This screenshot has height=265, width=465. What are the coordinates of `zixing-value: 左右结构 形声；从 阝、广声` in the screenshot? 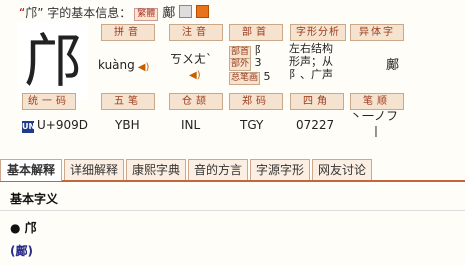 It's located at (311, 61).